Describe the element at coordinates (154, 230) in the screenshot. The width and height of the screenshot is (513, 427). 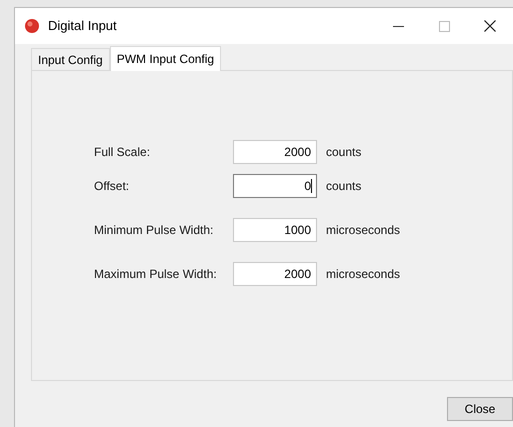
I see `field-label: Minimum Pulse Width:` at that location.